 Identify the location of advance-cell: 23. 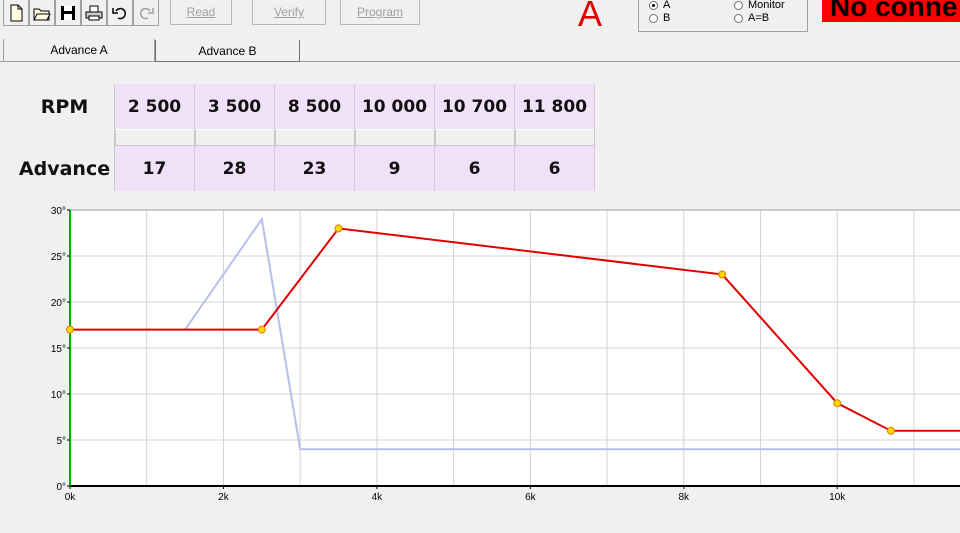
(315, 168).